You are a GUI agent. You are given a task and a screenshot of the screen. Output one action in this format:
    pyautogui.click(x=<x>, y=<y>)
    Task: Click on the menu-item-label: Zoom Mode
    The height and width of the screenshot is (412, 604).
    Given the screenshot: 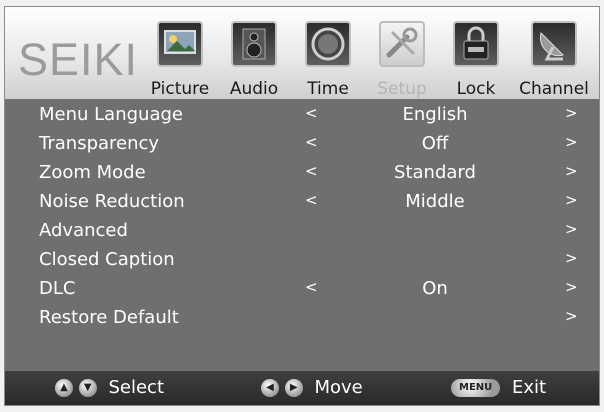 What is the action you would take?
    pyautogui.click(x=92, y=172)
    